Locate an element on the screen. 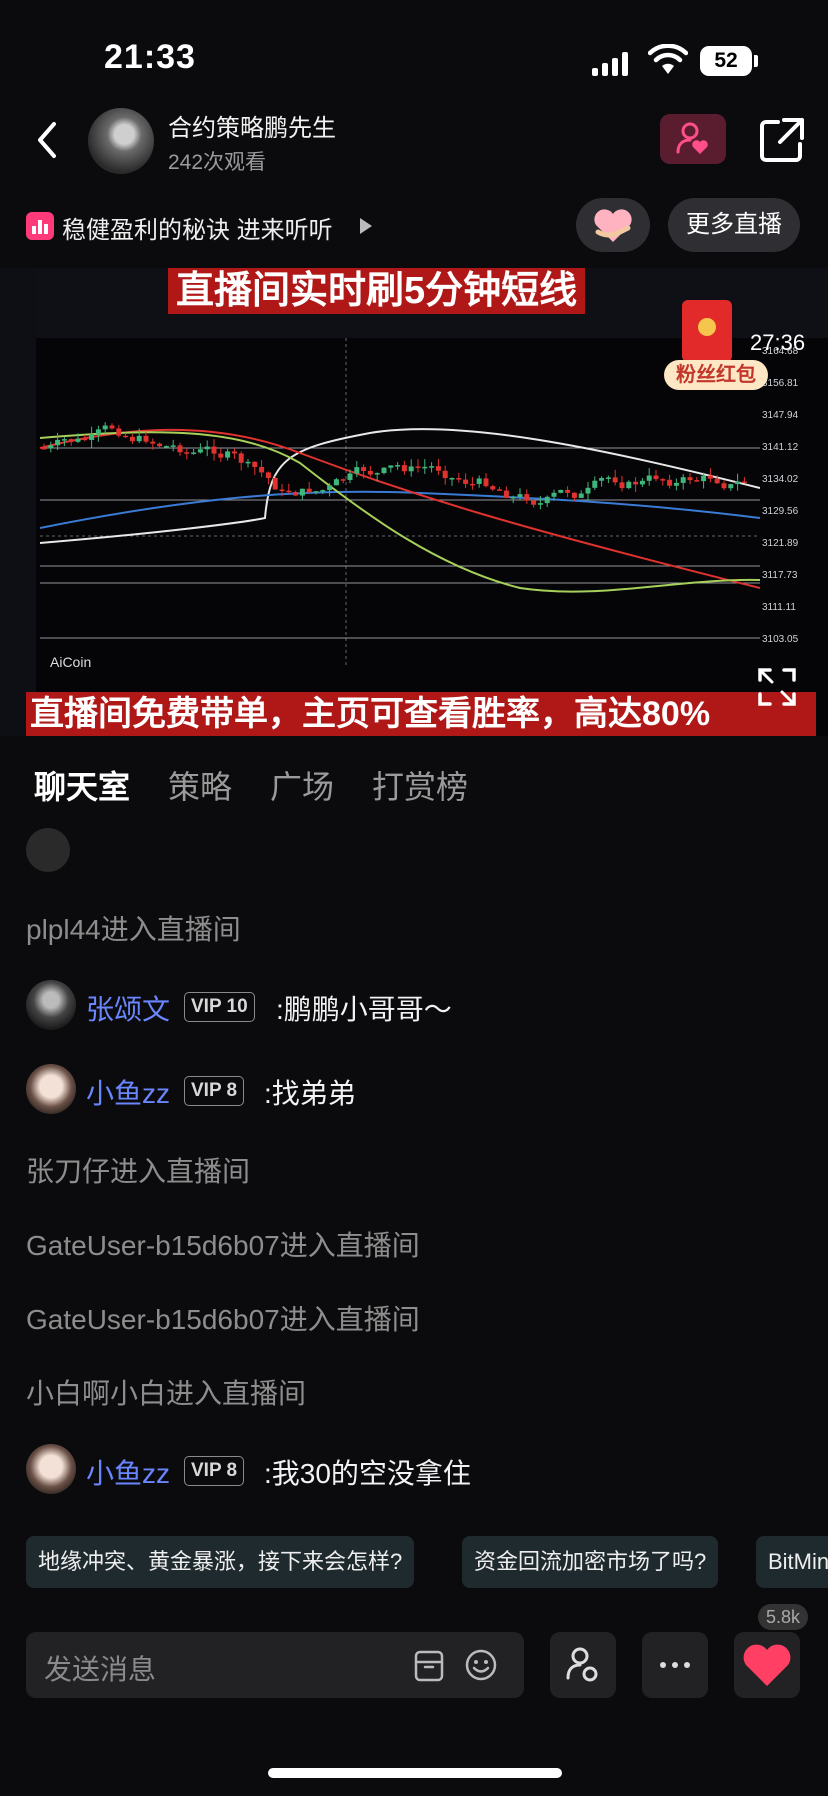  tab-plaza: 广场 is located at coordinates (302, 785).